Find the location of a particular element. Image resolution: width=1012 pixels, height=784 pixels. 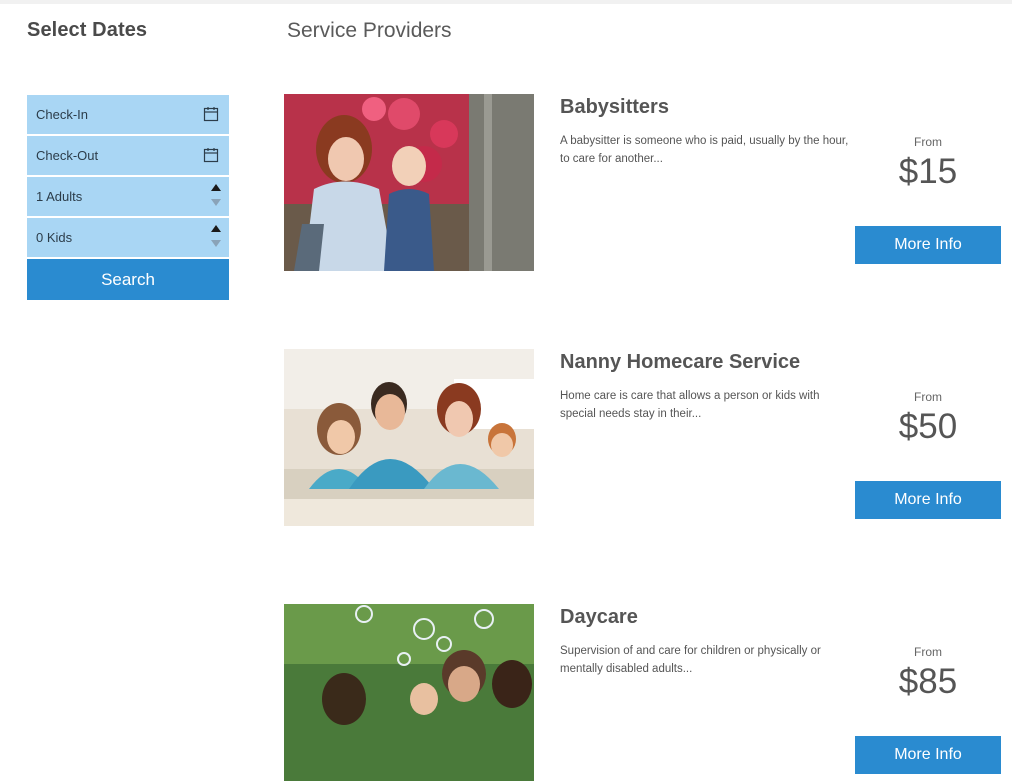

adults-label: 1 Adults is located at coordinates (59, 196).